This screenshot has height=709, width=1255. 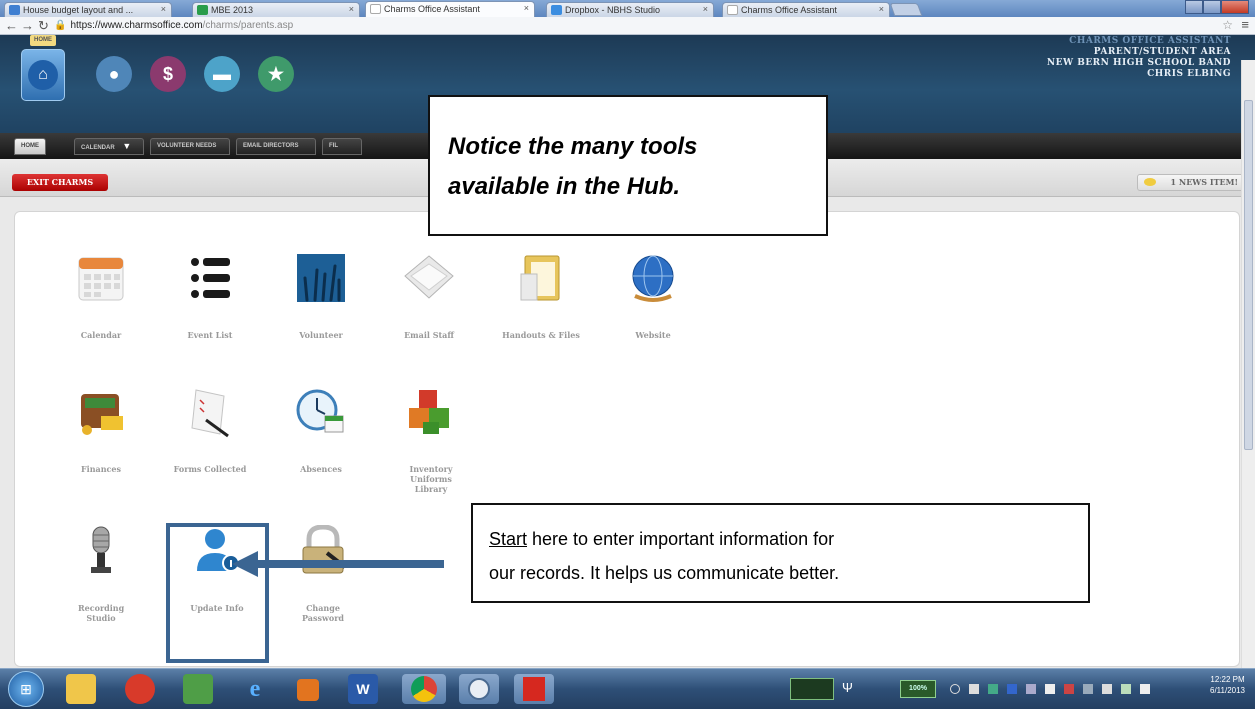 What do you see at coordinates (918, 689) in the screenshot?
I see `battery-meter: 100%` at bounding box center [918, 689].